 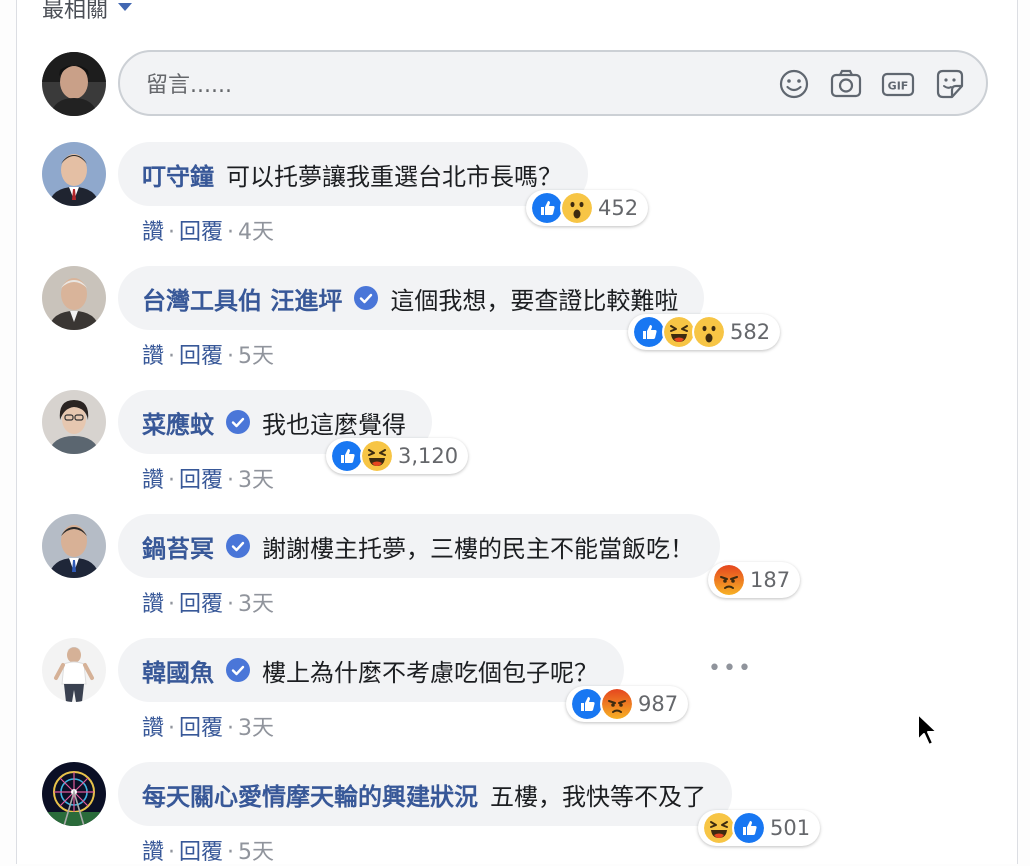 What do you see at coordinates (730, 668) in the screenshot?
I see `more-options-icon: •••` at bounding box center [730, 668].